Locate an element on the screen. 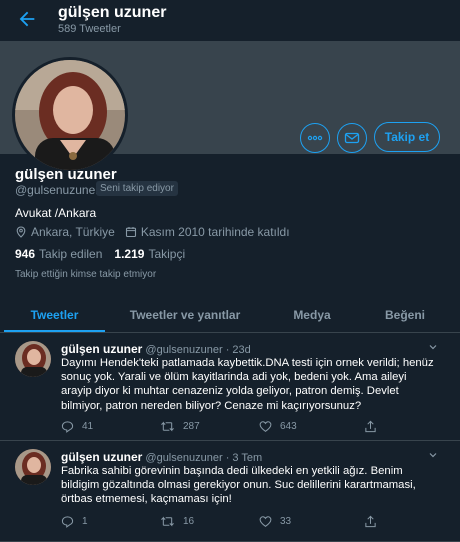 The width and height of the screenshot is (460, 542). reply-button: 41 is located at coordinates (77, 426).